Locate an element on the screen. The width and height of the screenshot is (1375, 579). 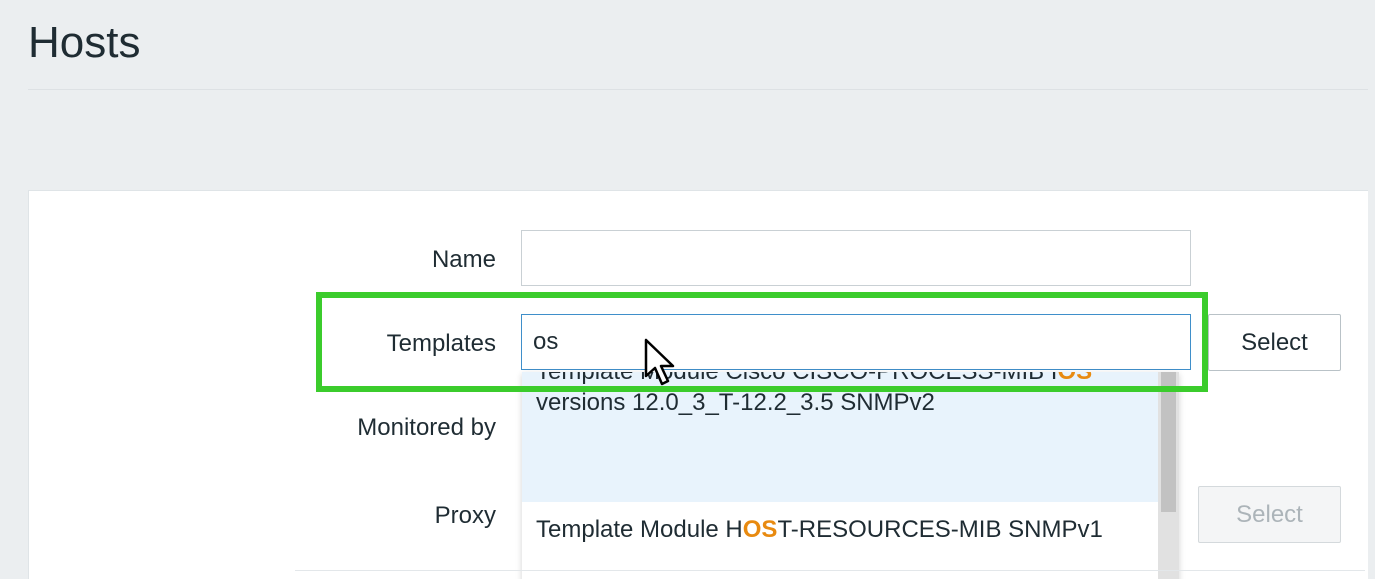
templates-label: Templates is located at coordinates (441, 343).